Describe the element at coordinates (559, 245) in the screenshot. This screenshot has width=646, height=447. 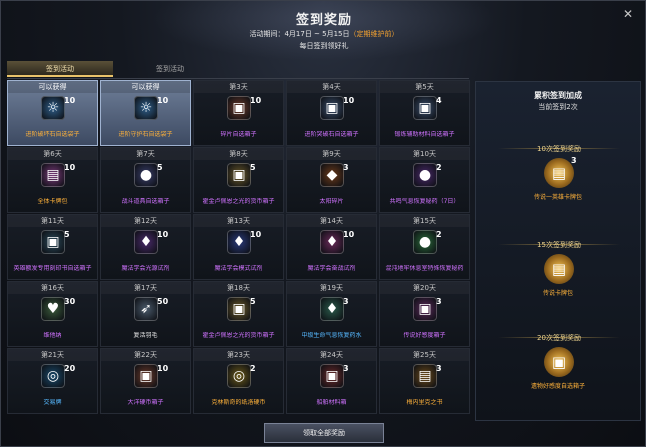
I see `milestone-15-title: 15次签到奖励` at that location.